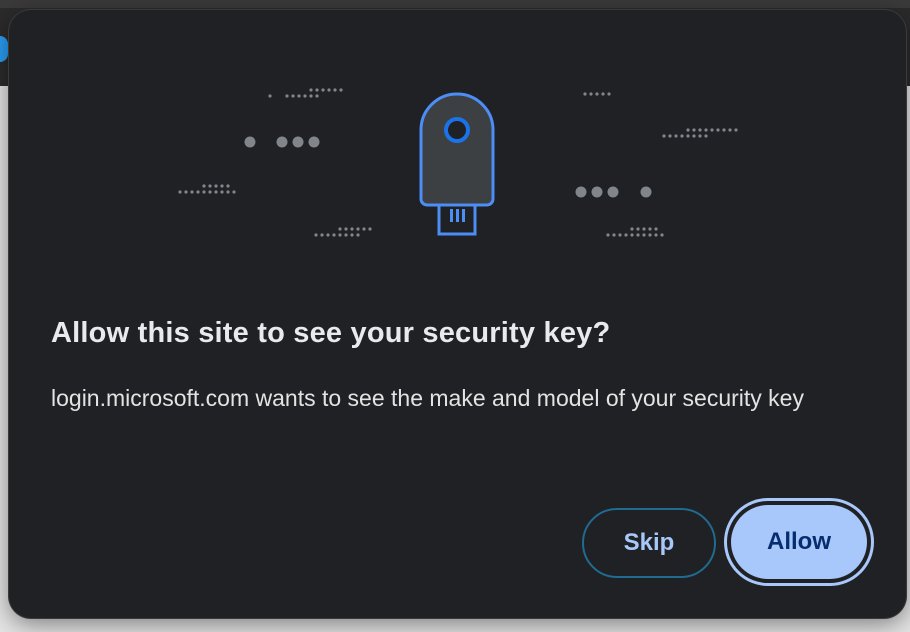 This screenshot has width=910, height=632. I want to click on browser-tab-strip, so click(455, 4).